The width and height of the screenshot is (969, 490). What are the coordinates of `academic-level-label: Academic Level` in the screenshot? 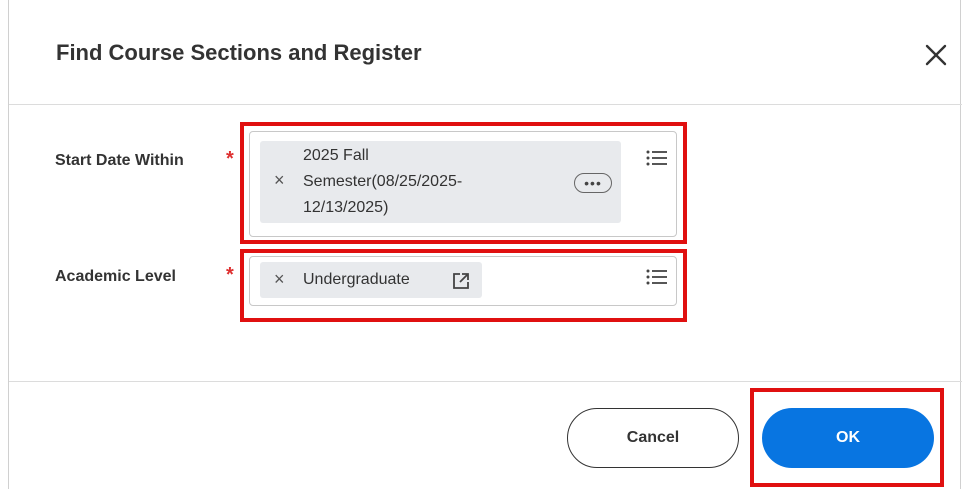 It's located at (115, 276).